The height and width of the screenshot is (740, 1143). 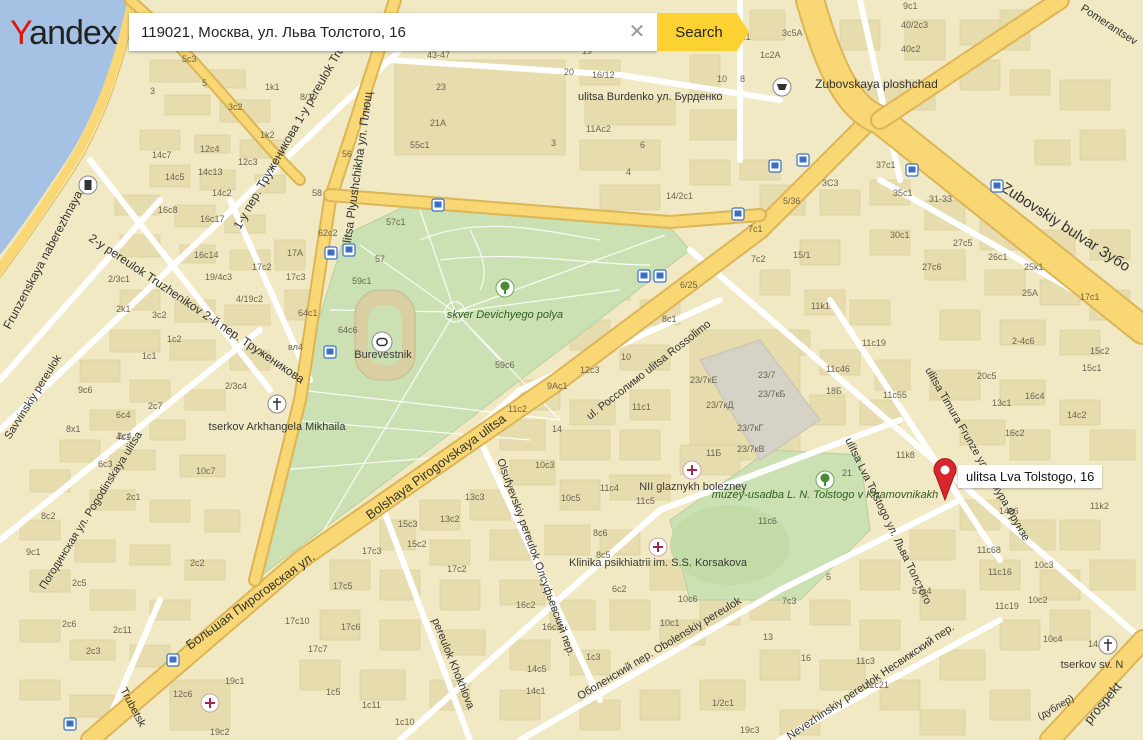 I want to click on building-number: 6c4, so click(x=123, y=415).